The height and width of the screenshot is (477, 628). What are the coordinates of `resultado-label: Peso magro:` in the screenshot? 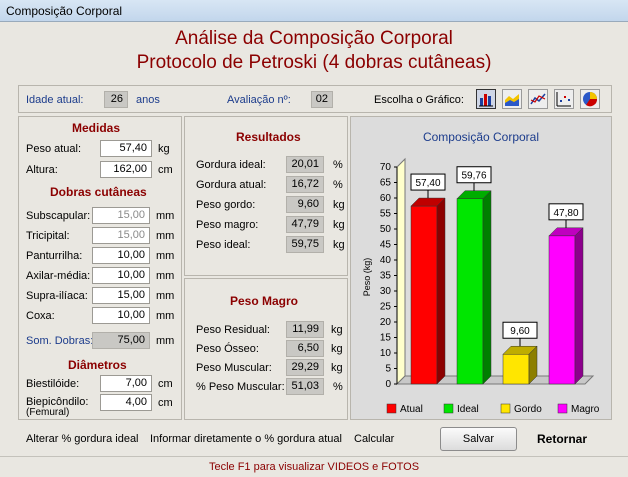 It's located at (227, 225).